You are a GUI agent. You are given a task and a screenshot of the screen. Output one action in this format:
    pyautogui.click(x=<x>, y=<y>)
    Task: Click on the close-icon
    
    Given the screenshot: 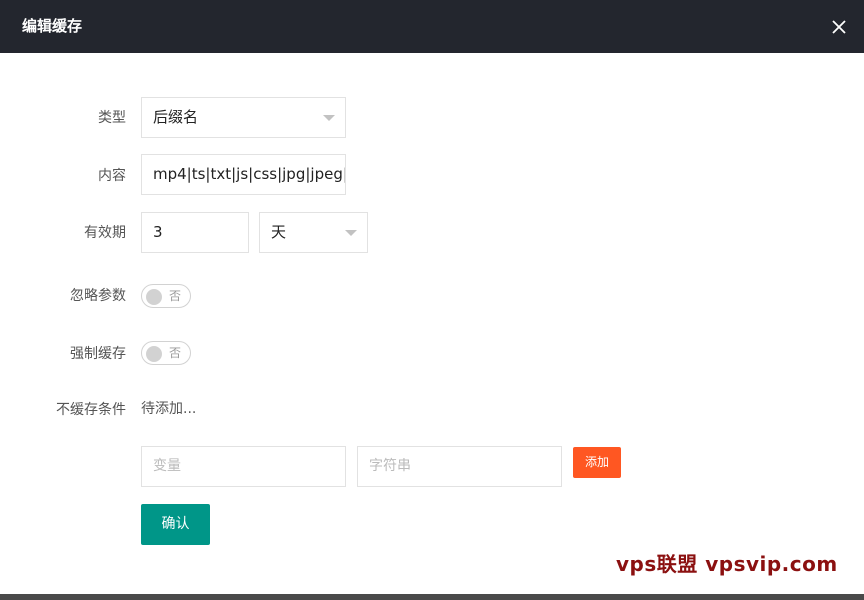 What is the action you would take?
    pyautogui.click(x=839, y=27)
    